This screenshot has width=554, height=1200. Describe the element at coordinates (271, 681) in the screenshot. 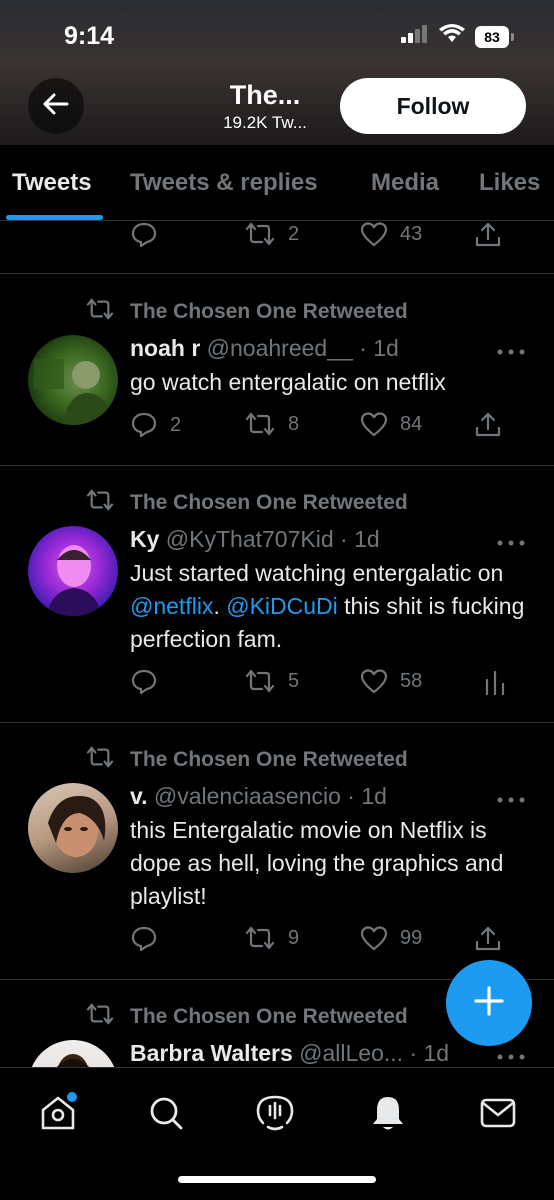

I see `retweet-button: 5` at that location.